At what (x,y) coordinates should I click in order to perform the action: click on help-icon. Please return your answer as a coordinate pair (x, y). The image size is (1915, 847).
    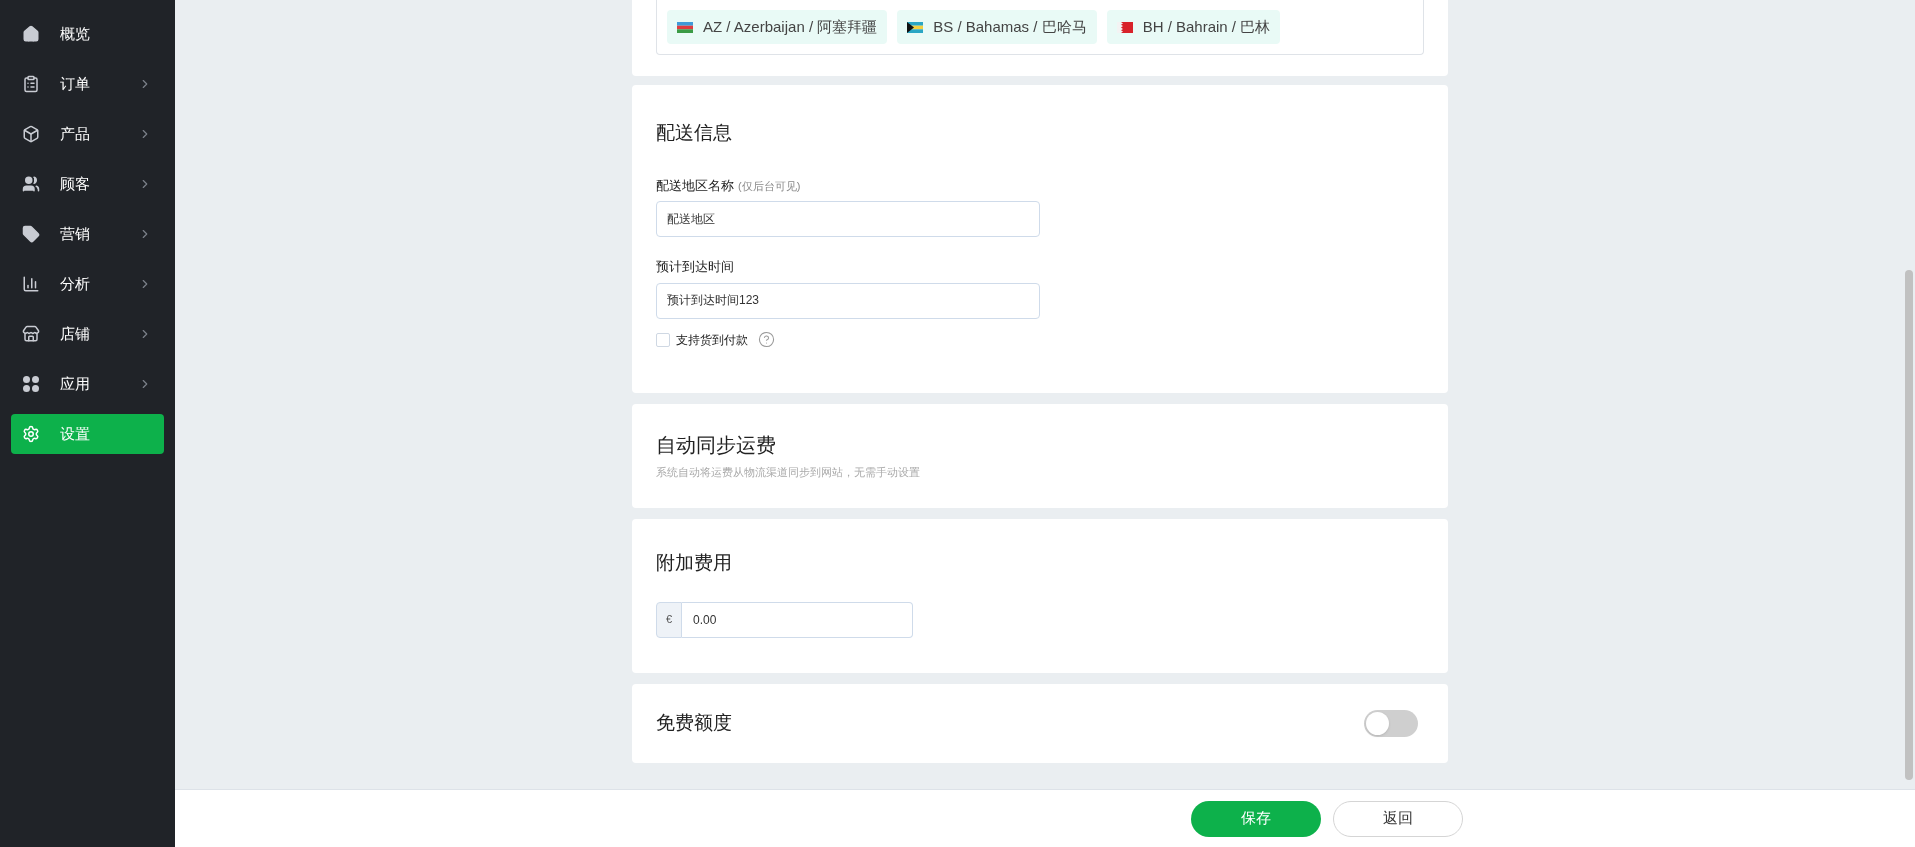
    Looking at the image, I should click on (766, 339).